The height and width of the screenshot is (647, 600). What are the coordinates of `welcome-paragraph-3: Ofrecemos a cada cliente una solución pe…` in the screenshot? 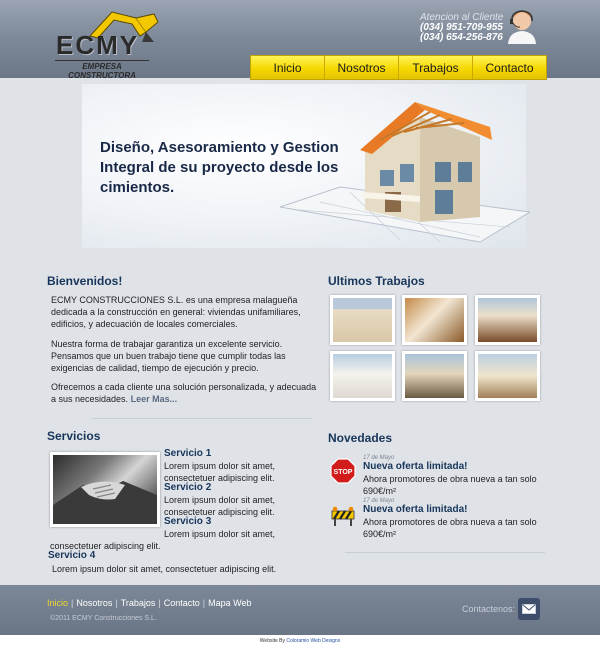 It's located at (186, 393).